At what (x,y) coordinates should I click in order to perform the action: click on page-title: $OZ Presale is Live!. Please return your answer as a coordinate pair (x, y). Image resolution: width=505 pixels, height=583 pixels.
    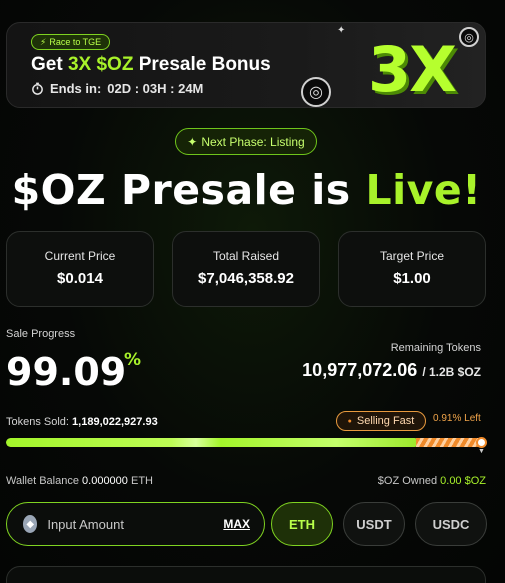
    Looking at the image, I should click on (246, 190).